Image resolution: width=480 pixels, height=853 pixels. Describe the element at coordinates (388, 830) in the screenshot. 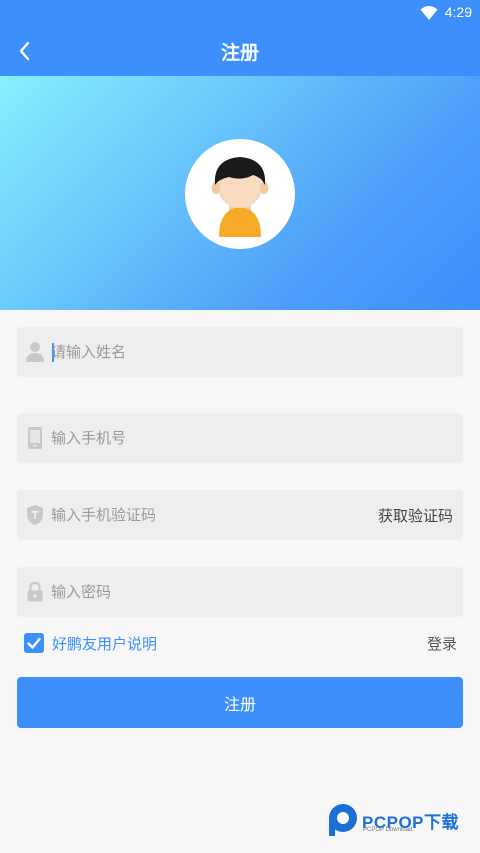

I see `watermark-subtitle: PCPOP Download` at that location.